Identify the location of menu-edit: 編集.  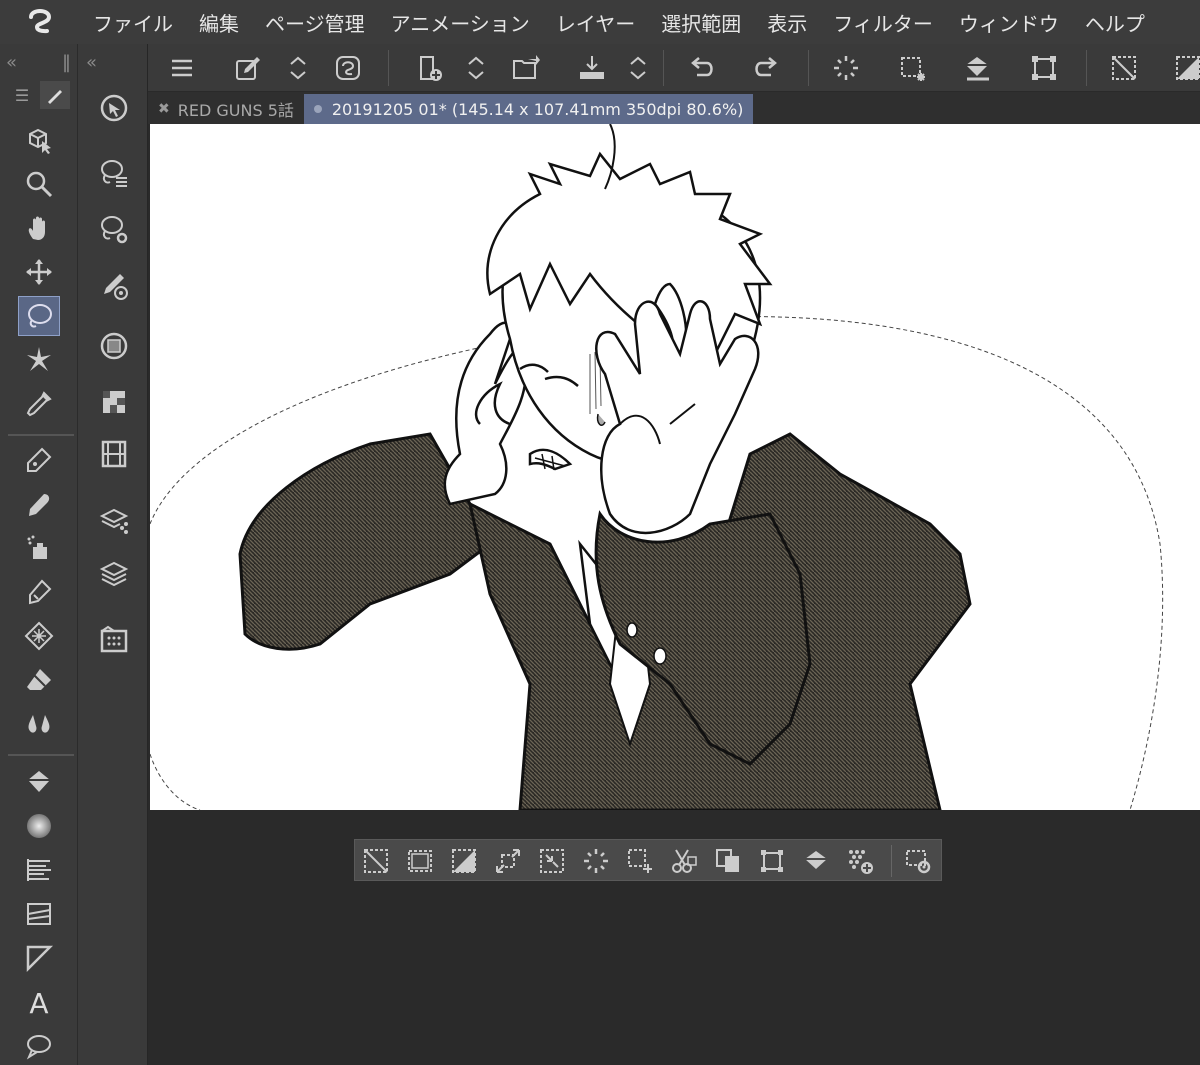
(219, 22).